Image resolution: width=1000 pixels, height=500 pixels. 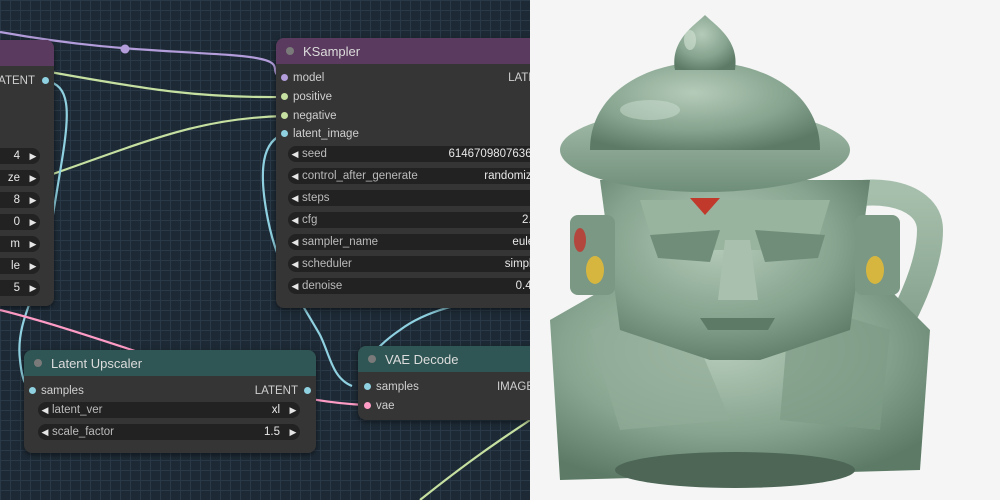 I want to click on denoise-widget: ◀denoise0.40, so click(x=409, y=286).